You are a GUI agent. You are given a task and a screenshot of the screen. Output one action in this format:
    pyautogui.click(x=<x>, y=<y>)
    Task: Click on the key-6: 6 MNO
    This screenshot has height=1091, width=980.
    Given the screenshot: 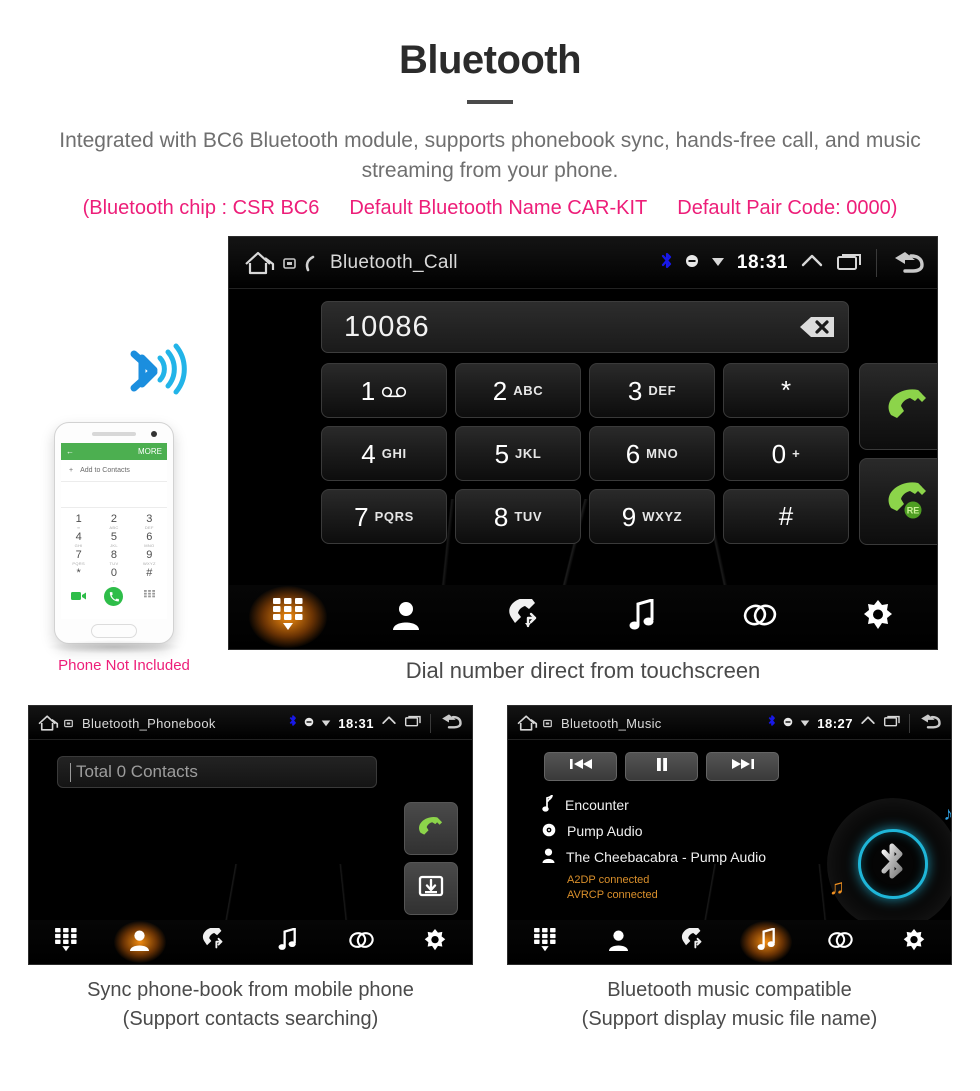 What is the action you would take?
    pyautogui.click(x=652, y=453)
    